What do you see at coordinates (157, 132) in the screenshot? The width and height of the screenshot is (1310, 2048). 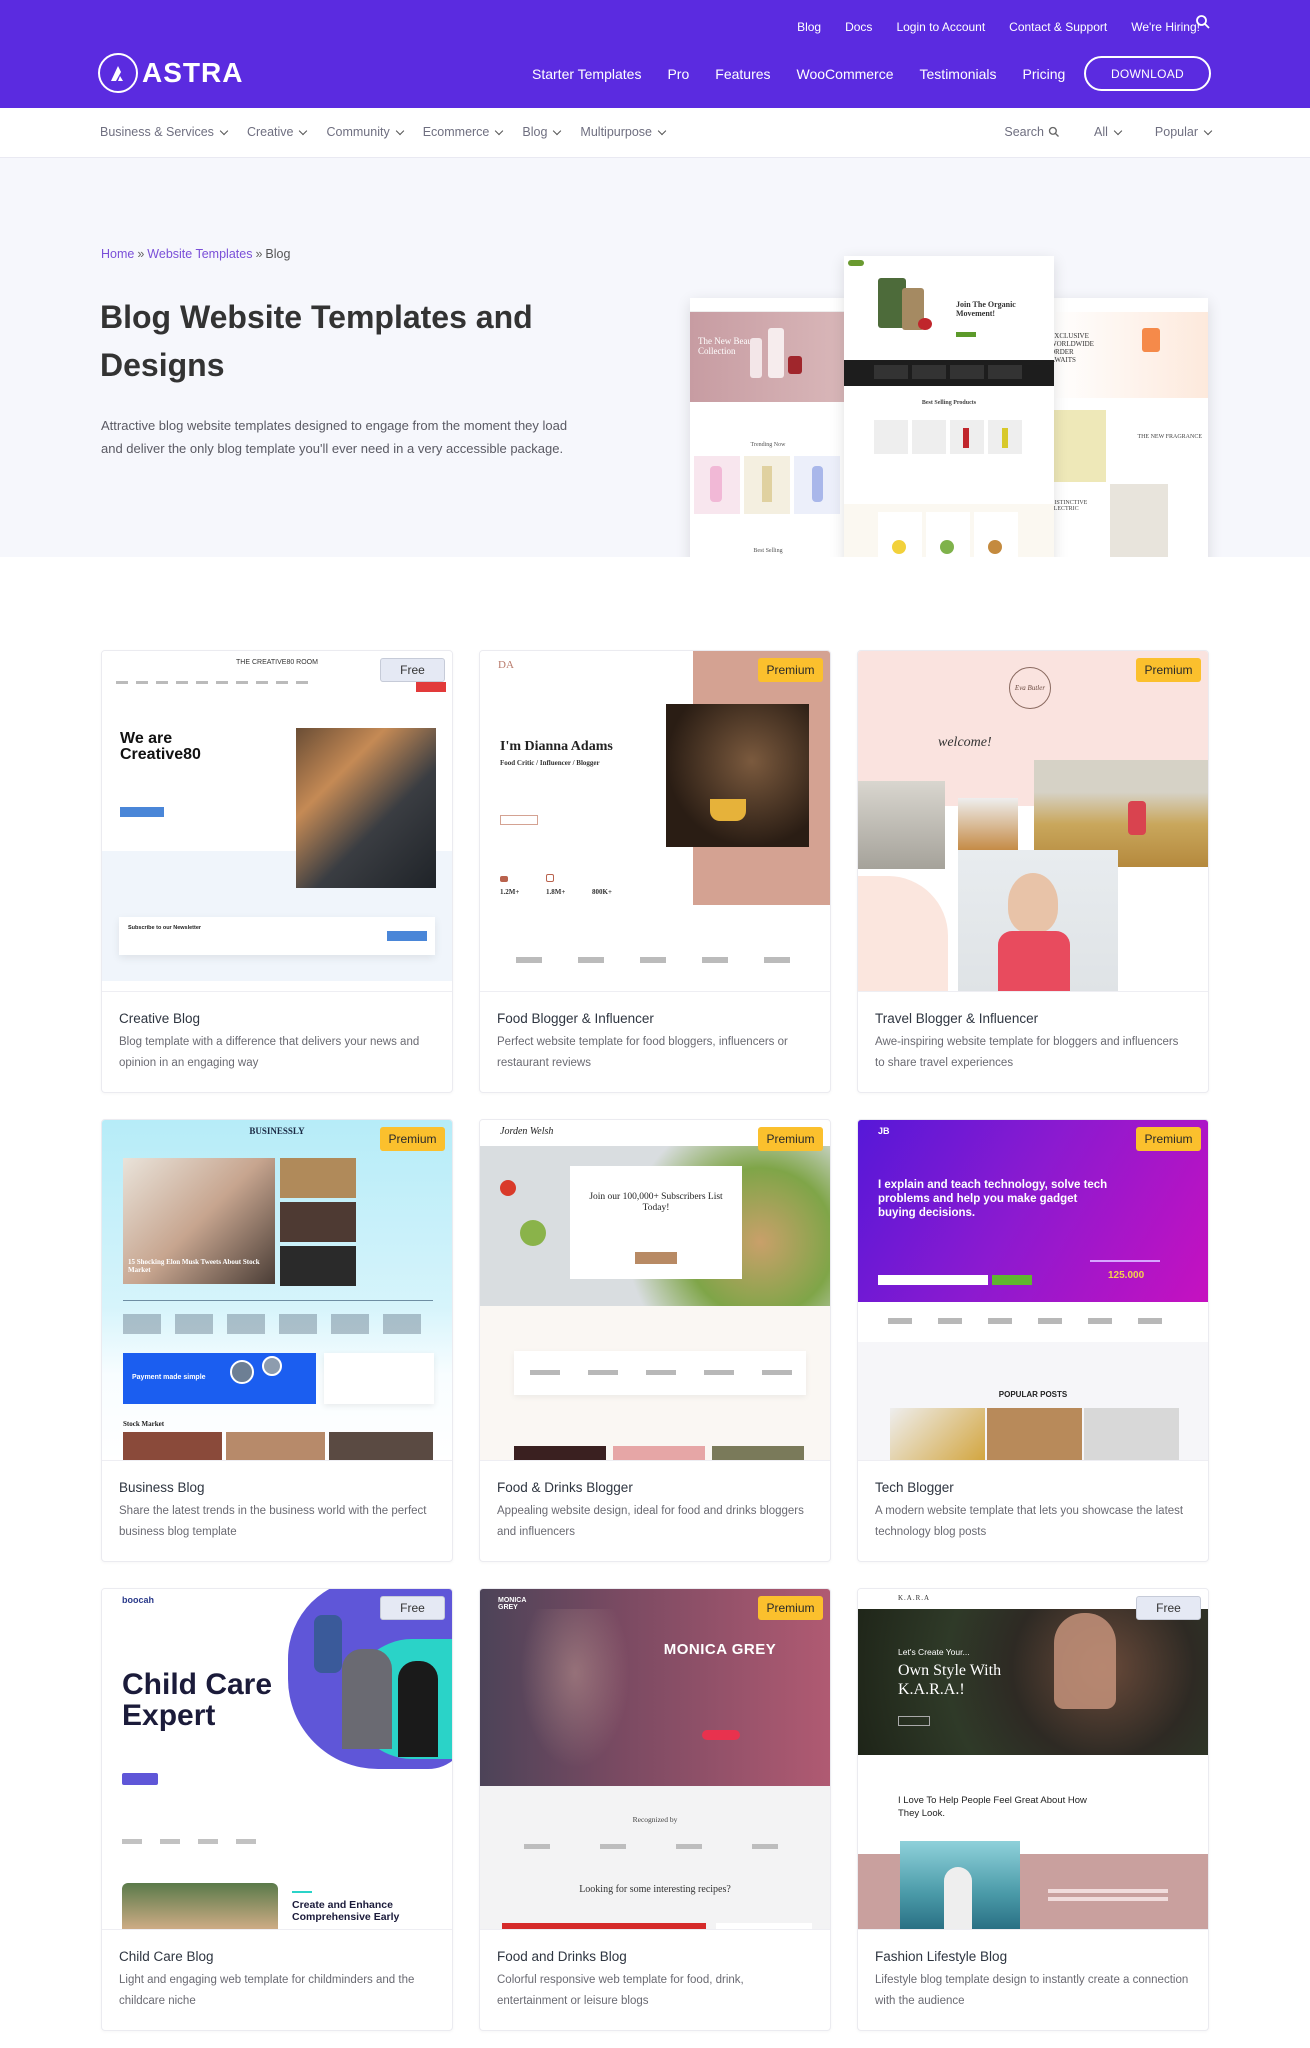 I see `filter-label: Business & Services` at bounding box center [157, 132].